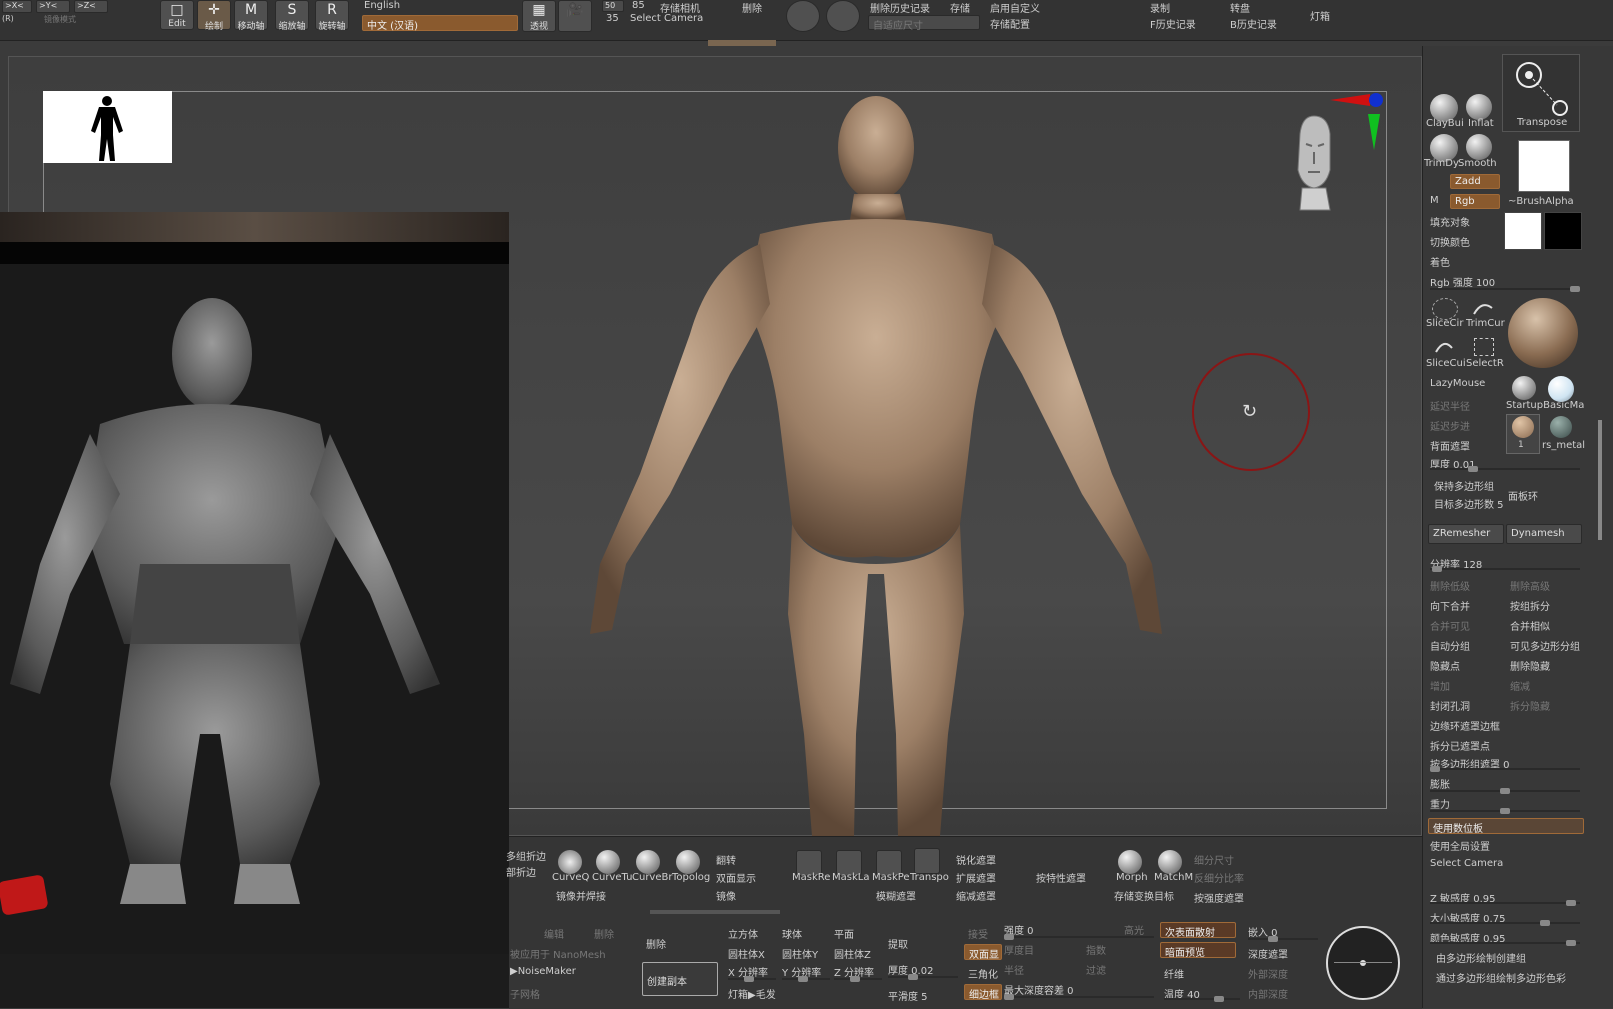  I want to click on auto-group-button: 自动分组, so click(1450, 645).